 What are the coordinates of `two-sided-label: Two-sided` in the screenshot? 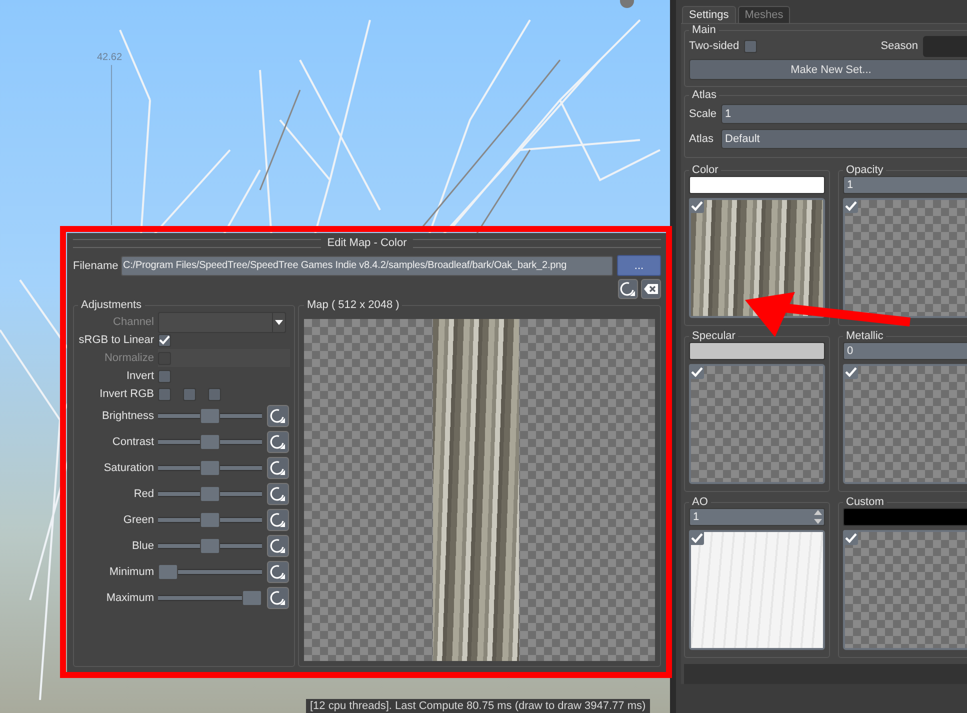 It's located at (714, 46).